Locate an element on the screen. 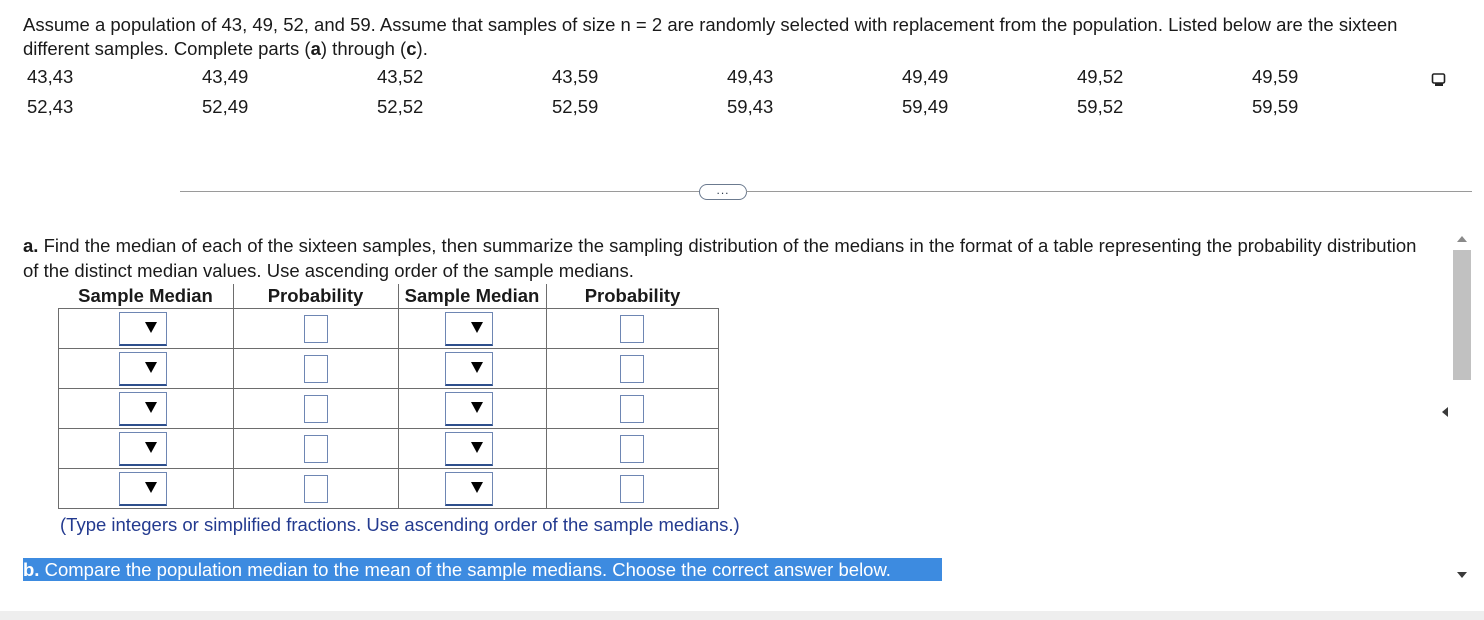 This screenshot has width=1484, height=620. problem-end: ). is located at coordinates (422, 48).